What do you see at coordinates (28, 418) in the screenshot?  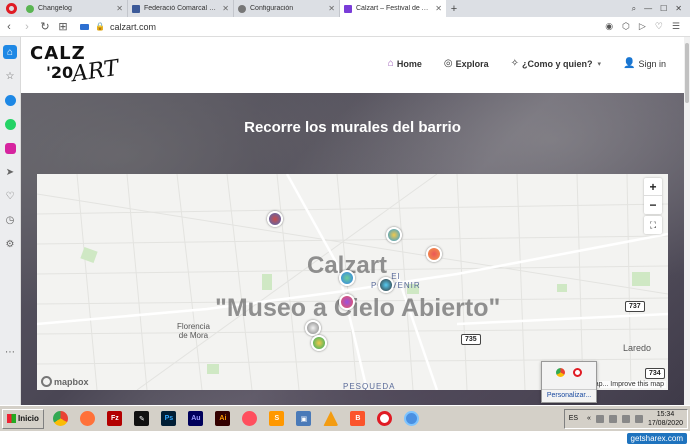 I see `start-label: Inicio` at bounding box center [28, 418].